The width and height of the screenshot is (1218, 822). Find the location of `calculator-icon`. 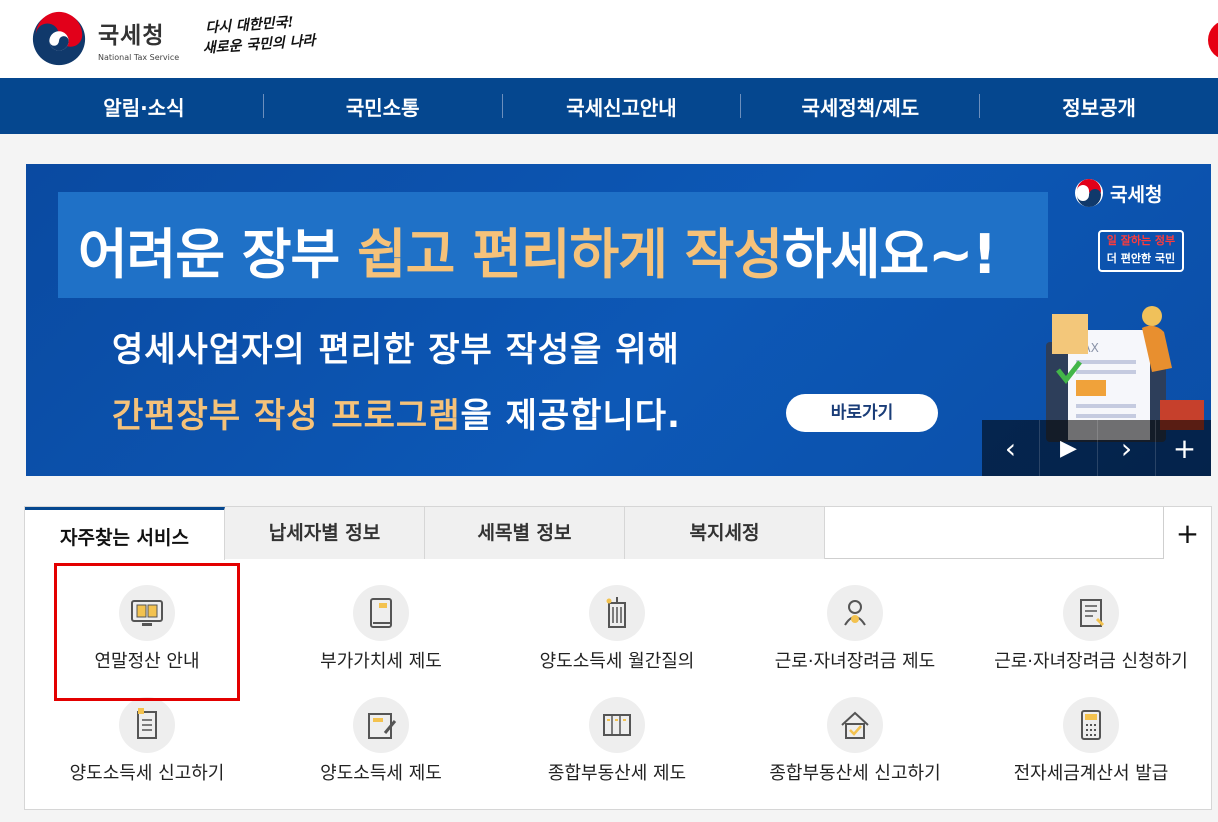

calculator-icon is located at coordinates (1091, 725).